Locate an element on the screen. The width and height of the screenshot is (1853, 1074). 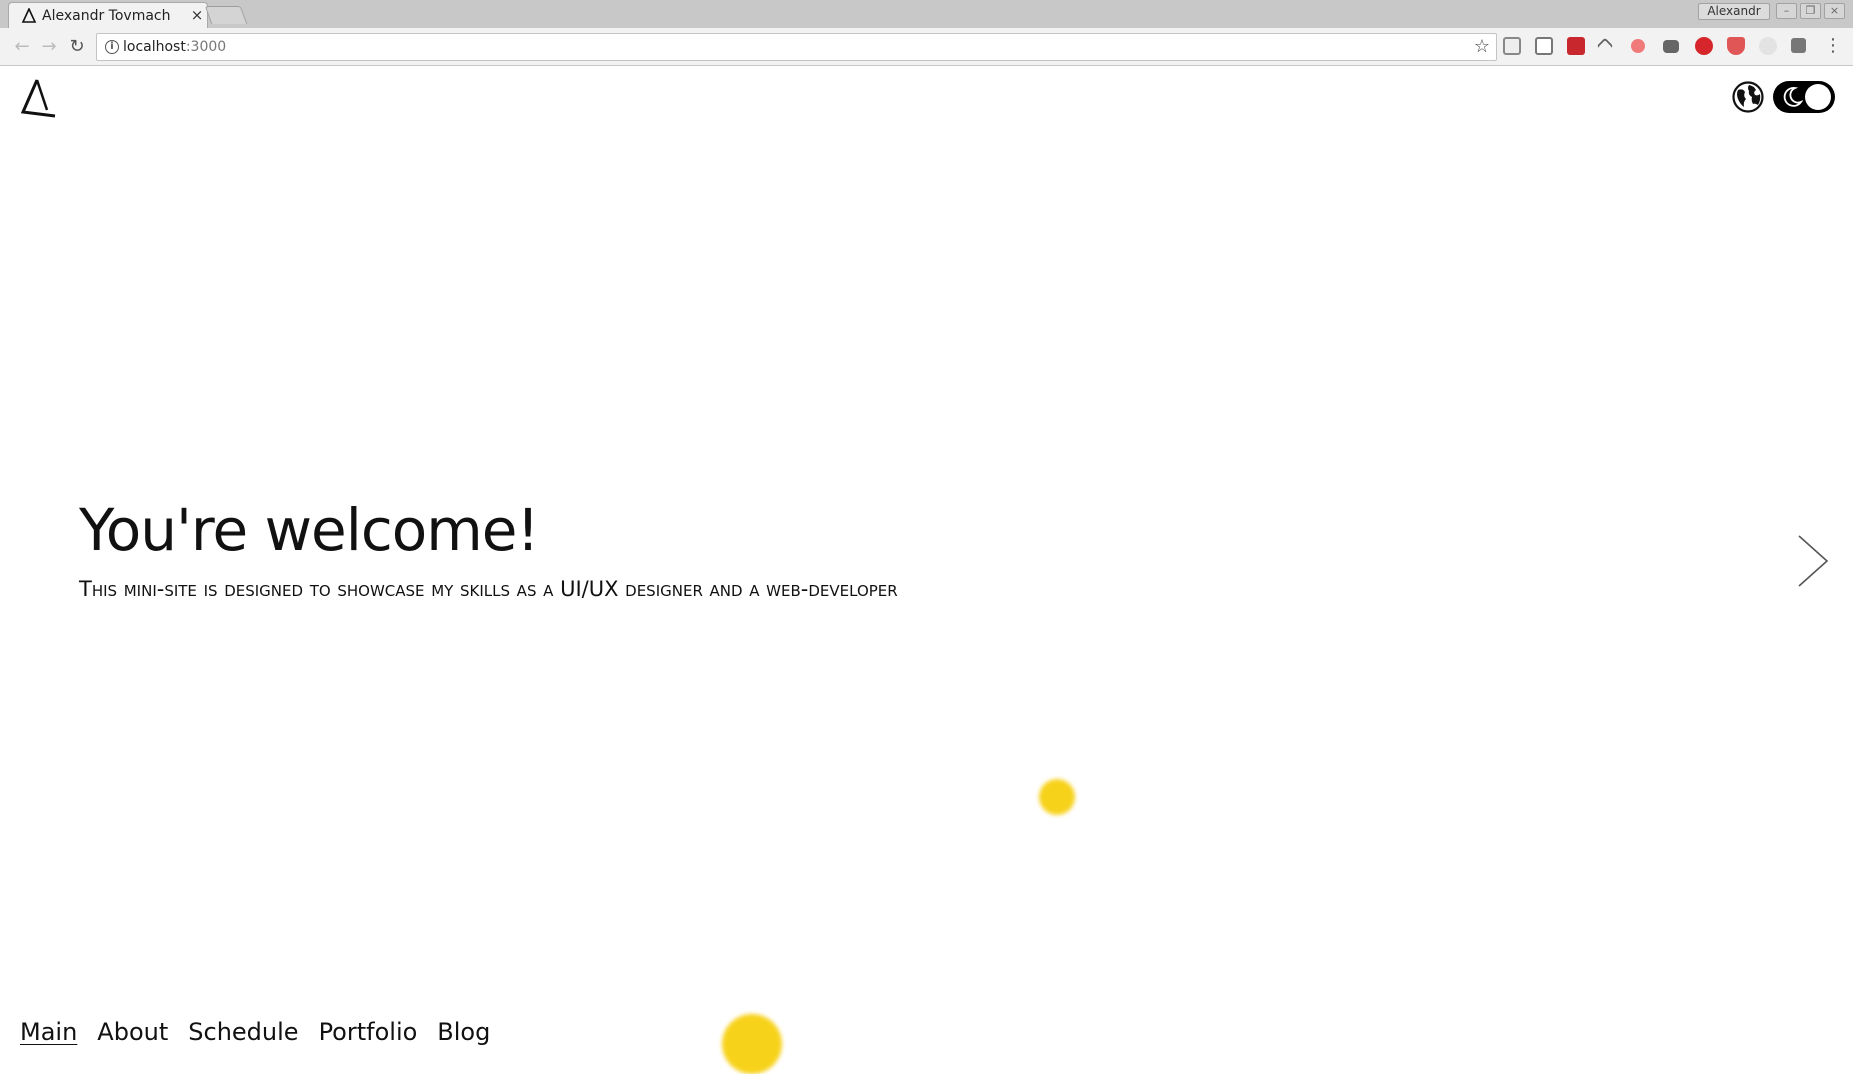
hero-title: You're welcome! is located at coordinates (309, 530).